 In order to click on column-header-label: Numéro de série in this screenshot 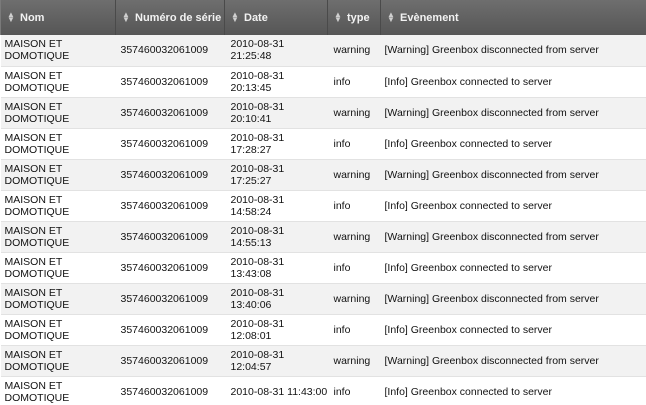, I will do `click(178, 17)`.